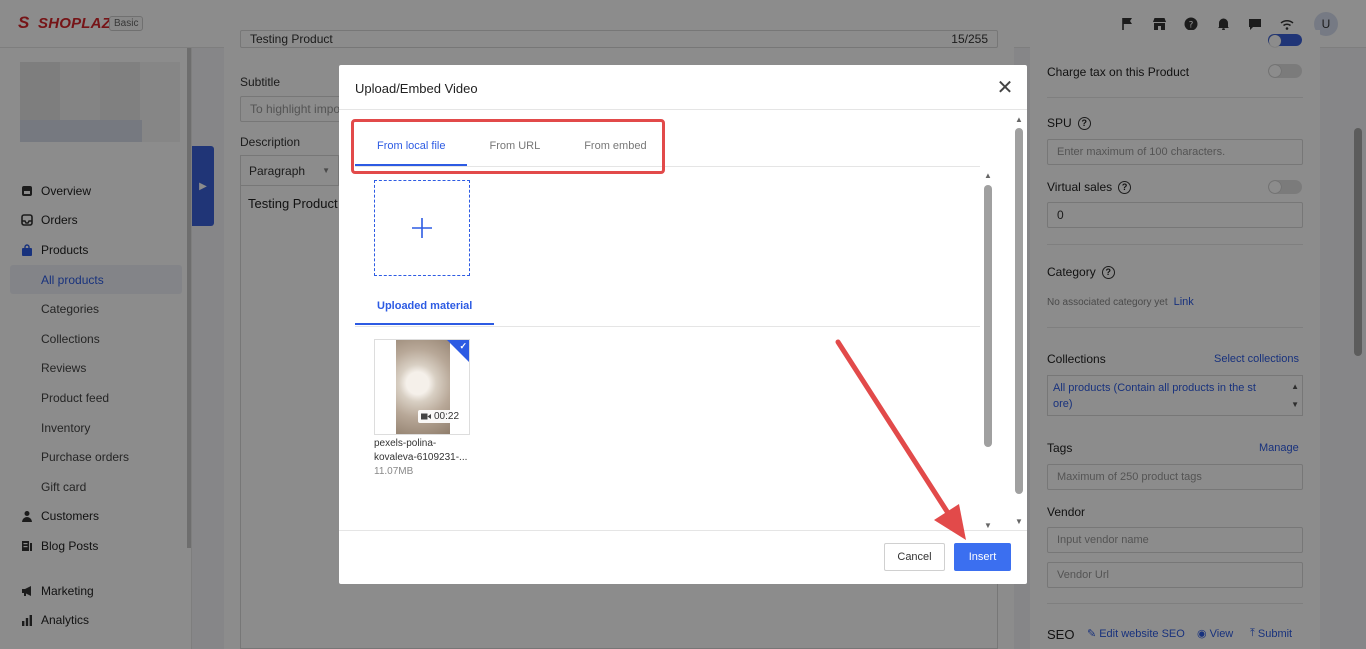 The width and height of the screenshot is (1366, 649). What do you see at coordinates (1019, 521) in the screenshot?
I see `outer-scroll-down-icon: ▼` at bounding box center [1019, 521].